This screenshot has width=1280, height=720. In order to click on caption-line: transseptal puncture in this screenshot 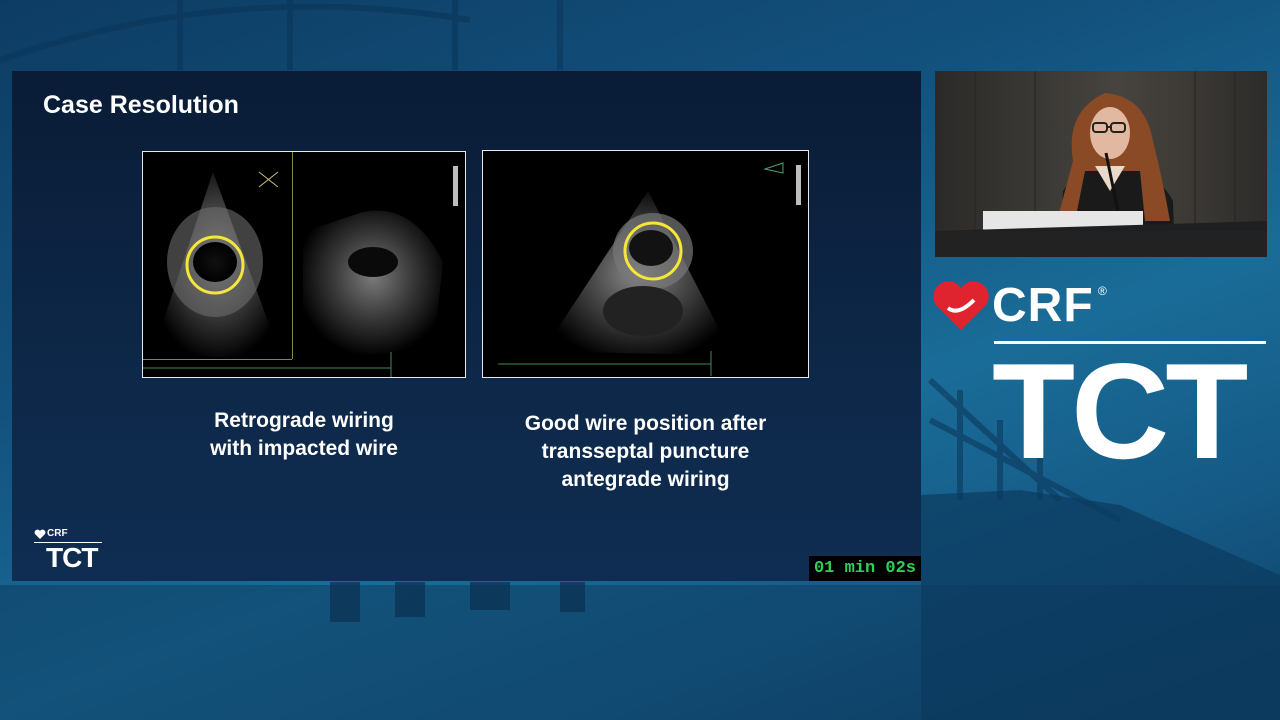, I will do `click(645, 451)`.